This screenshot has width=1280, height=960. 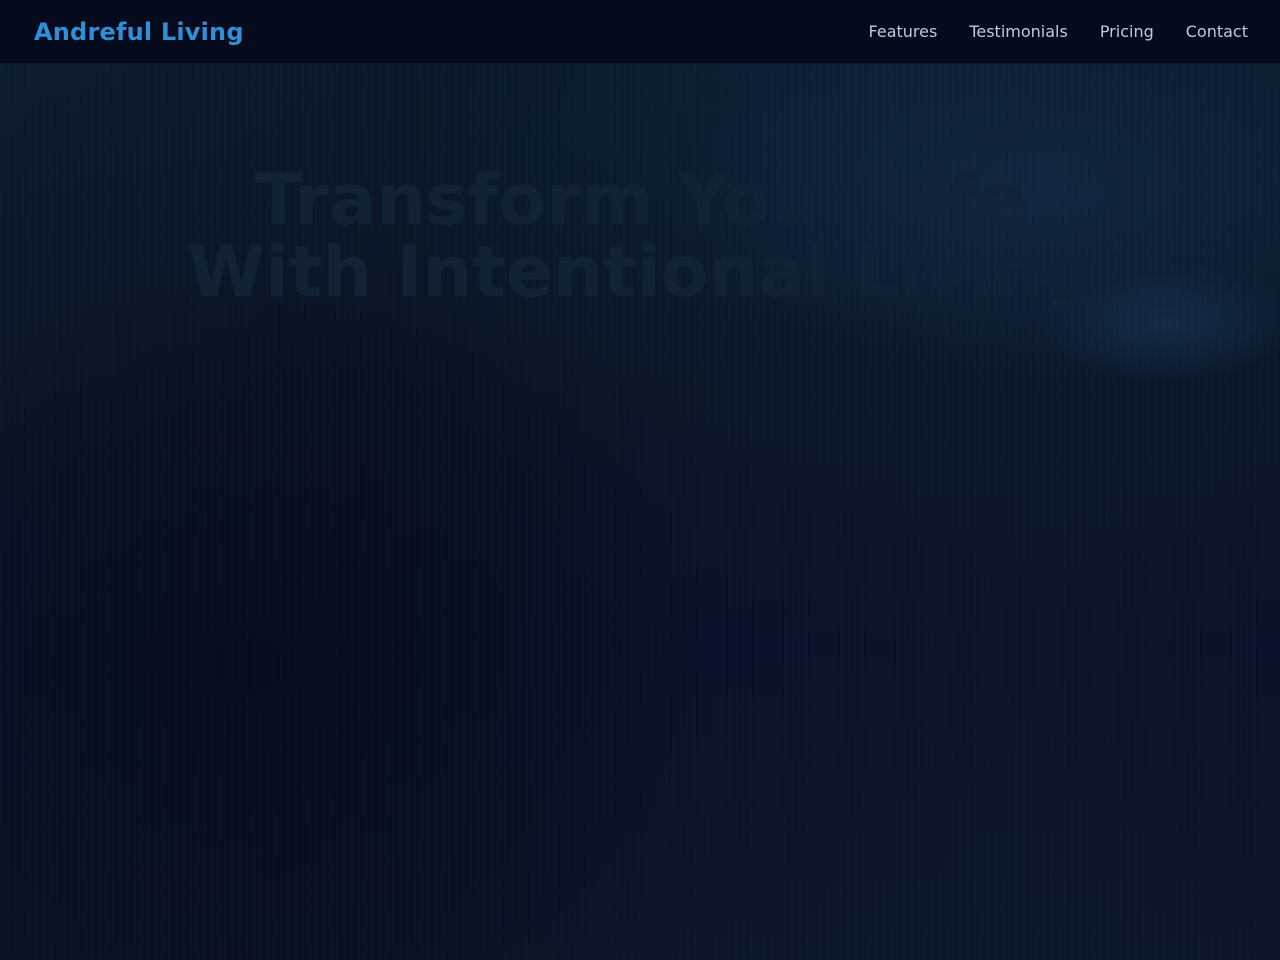 I want to click on main-nav: Features Testimonials Pricing Contact, so click(x=1058, y=31).